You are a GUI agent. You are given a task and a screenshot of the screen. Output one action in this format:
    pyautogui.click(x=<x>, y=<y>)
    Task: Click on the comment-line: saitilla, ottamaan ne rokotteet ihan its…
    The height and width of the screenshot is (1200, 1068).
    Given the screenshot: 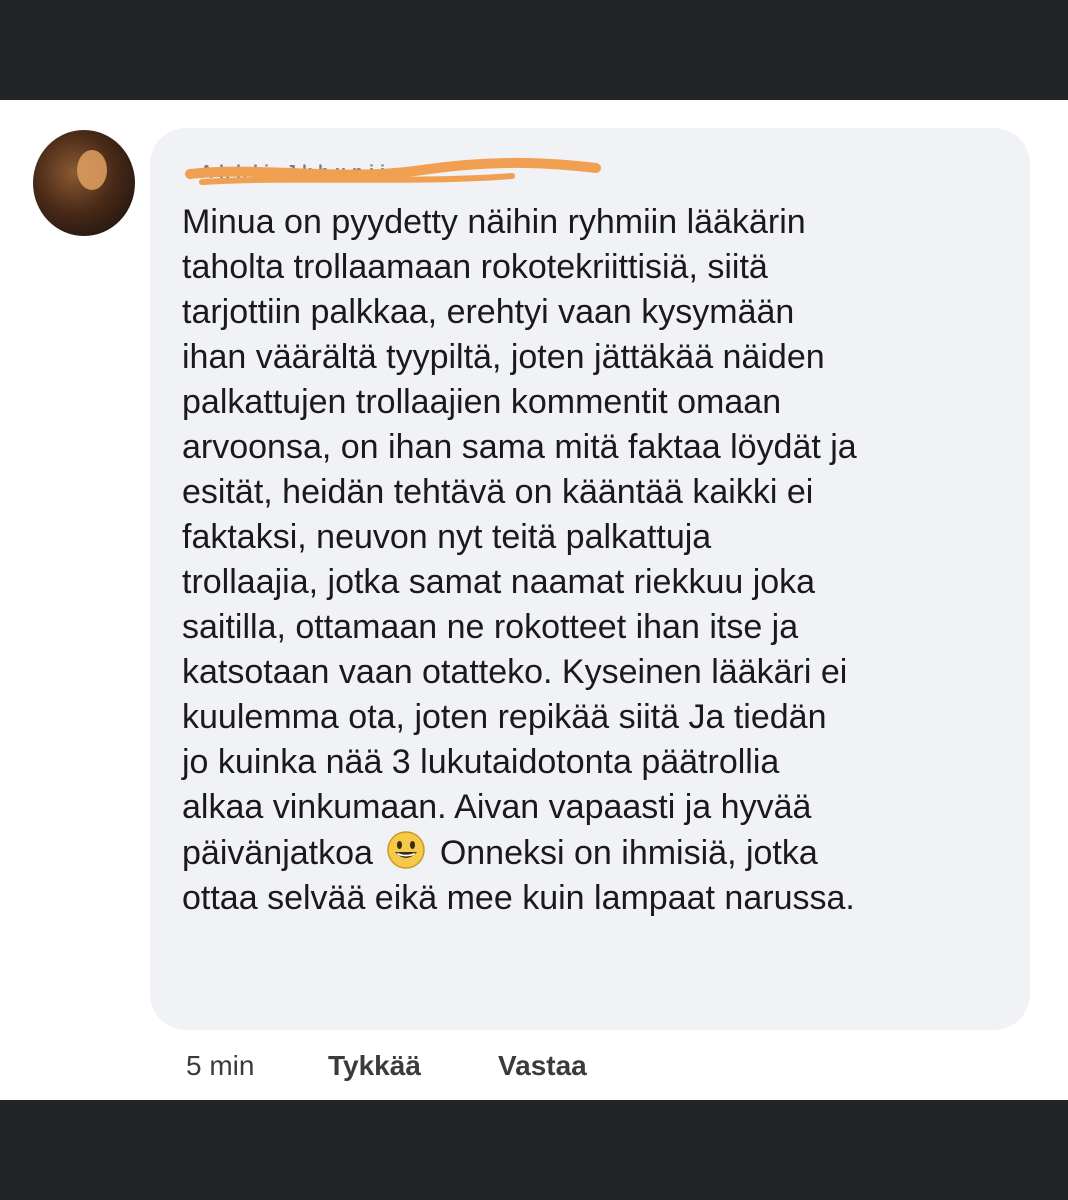 What is the action you would take?
    pyautogui.click(x=490, y=627)
    